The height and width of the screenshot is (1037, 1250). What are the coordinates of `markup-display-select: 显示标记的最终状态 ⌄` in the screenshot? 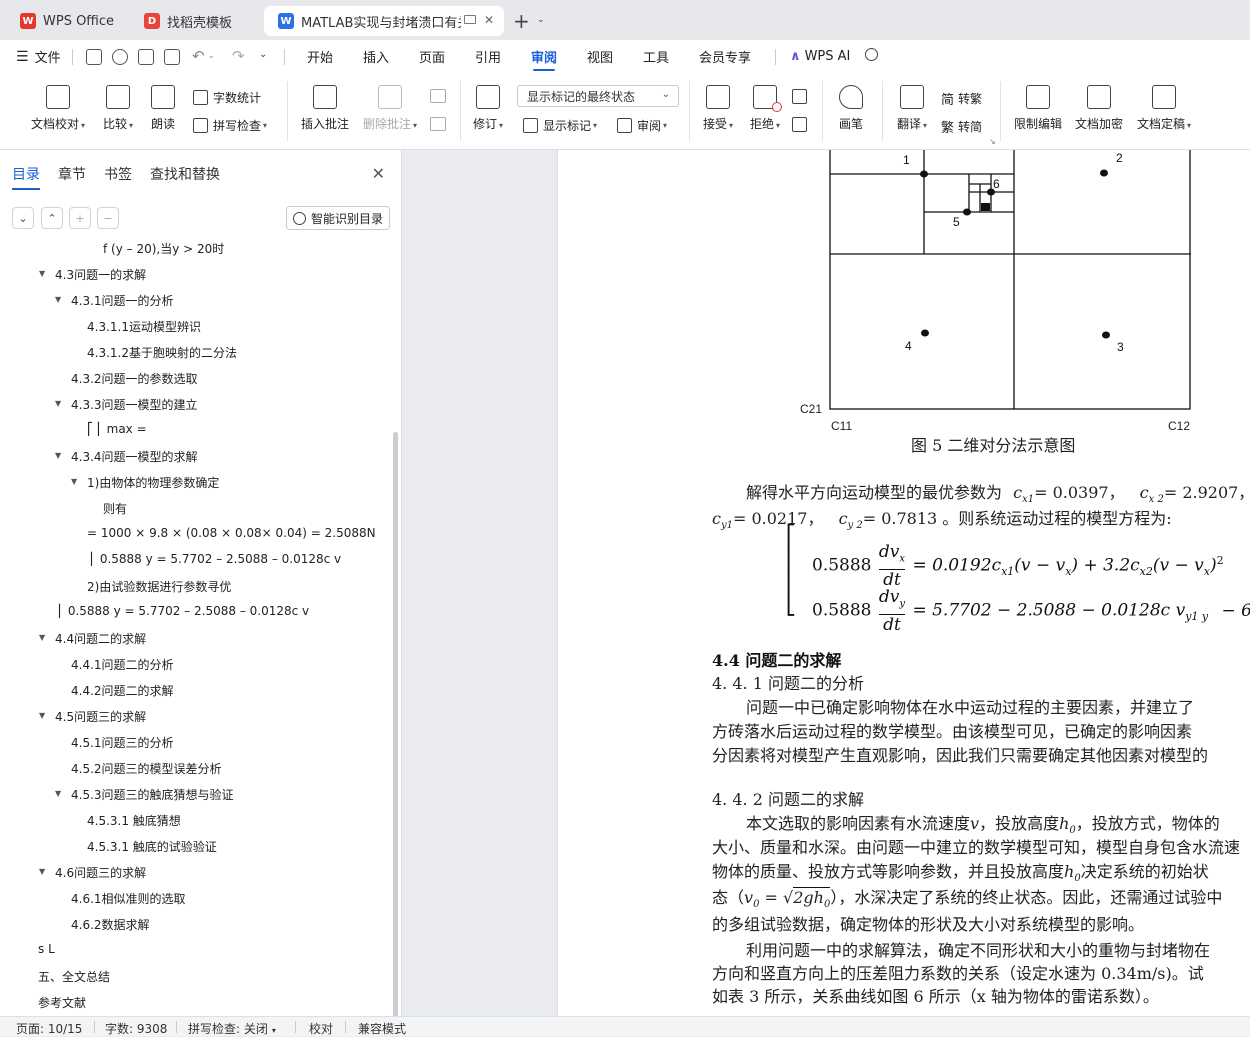 It's located at (598, 96).